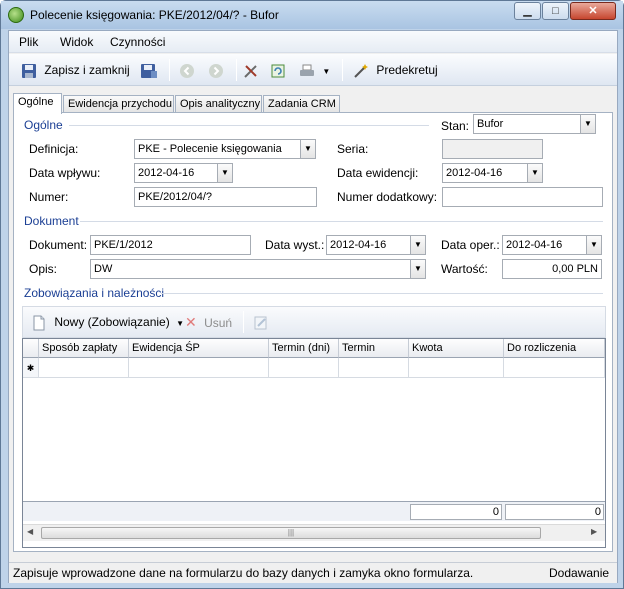 This screenshot has width=624, height=589. I want to click on delete-icon: ✕, so click(191, 322).